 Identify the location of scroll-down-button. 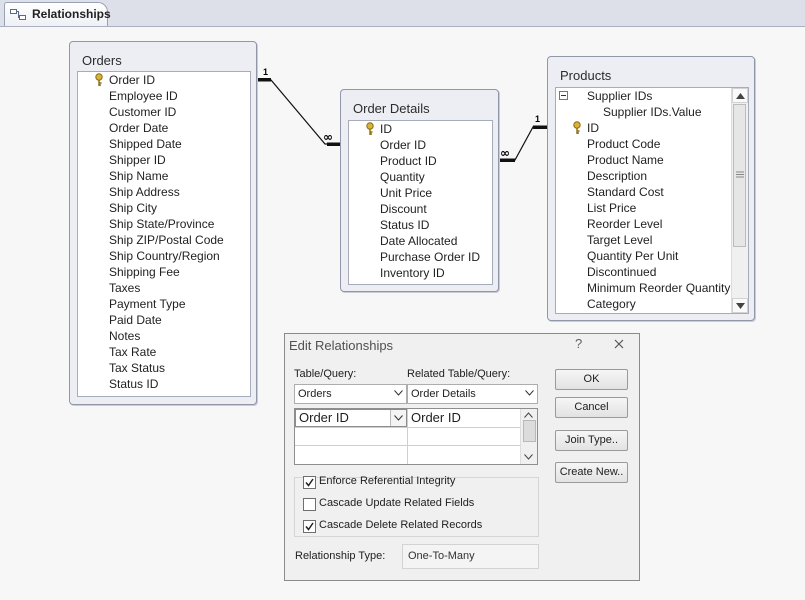
(740, 305).